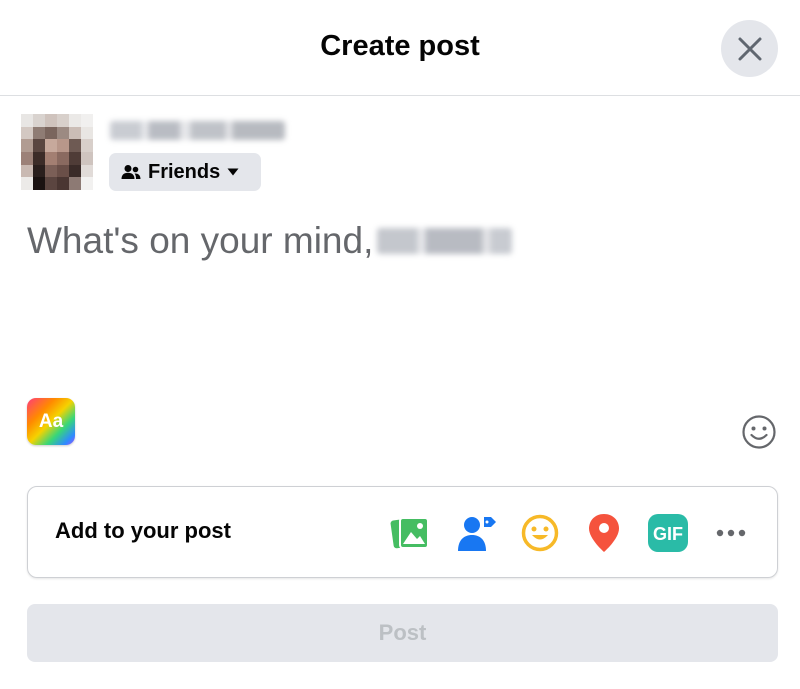 The image size is (800, 689). I want to click on first-name-redacted, so click(445, 241).